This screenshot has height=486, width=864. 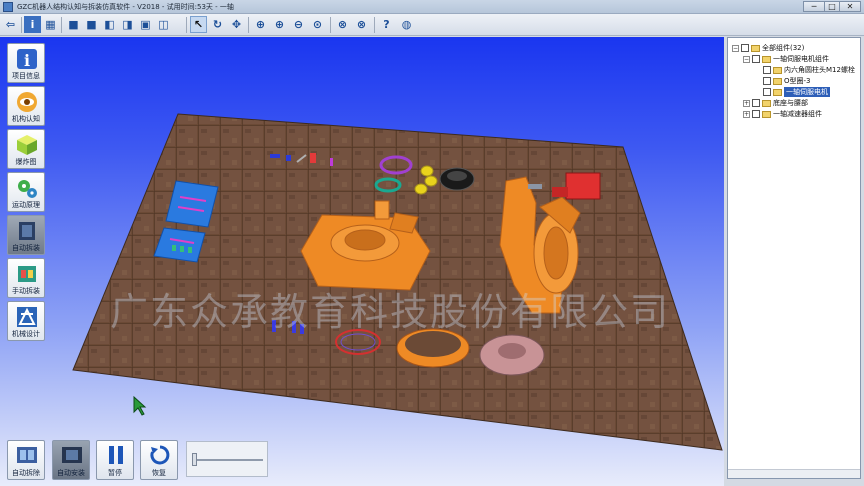 What do you see at coordinates (512, 355) in the screenshot?
I see `pink-reducer` at bounding box center [512, 355].